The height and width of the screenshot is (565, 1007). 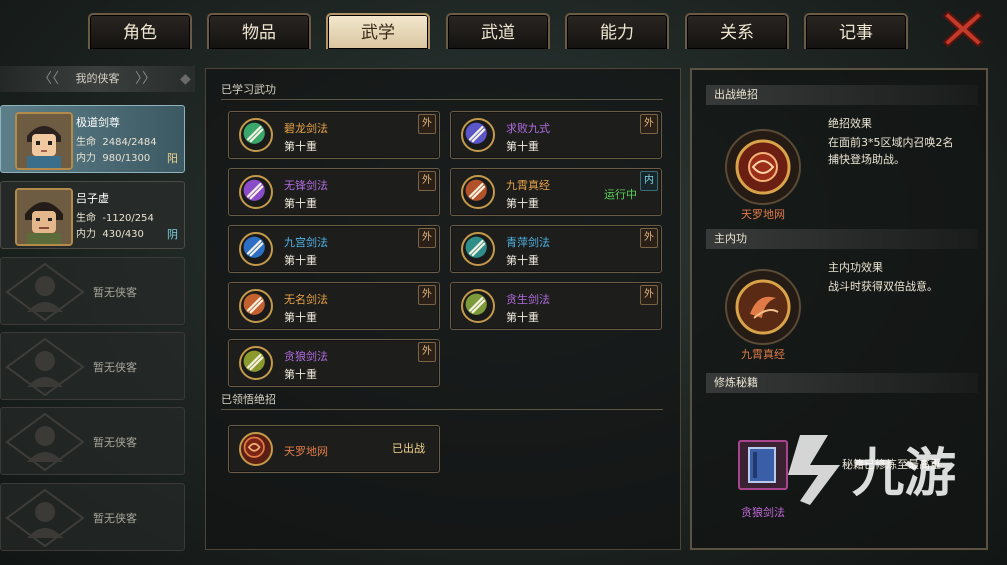 I want to click on skill-name: 贪狼剑法, so click(x=306, y=356).